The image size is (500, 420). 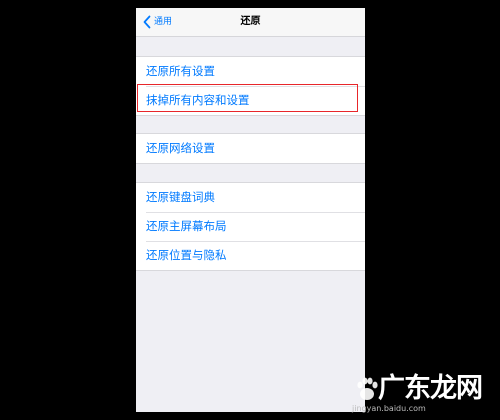 I want to click on reset-keyboard-dictionary-item: 还原键盘词典, so click(x=250, y=197).